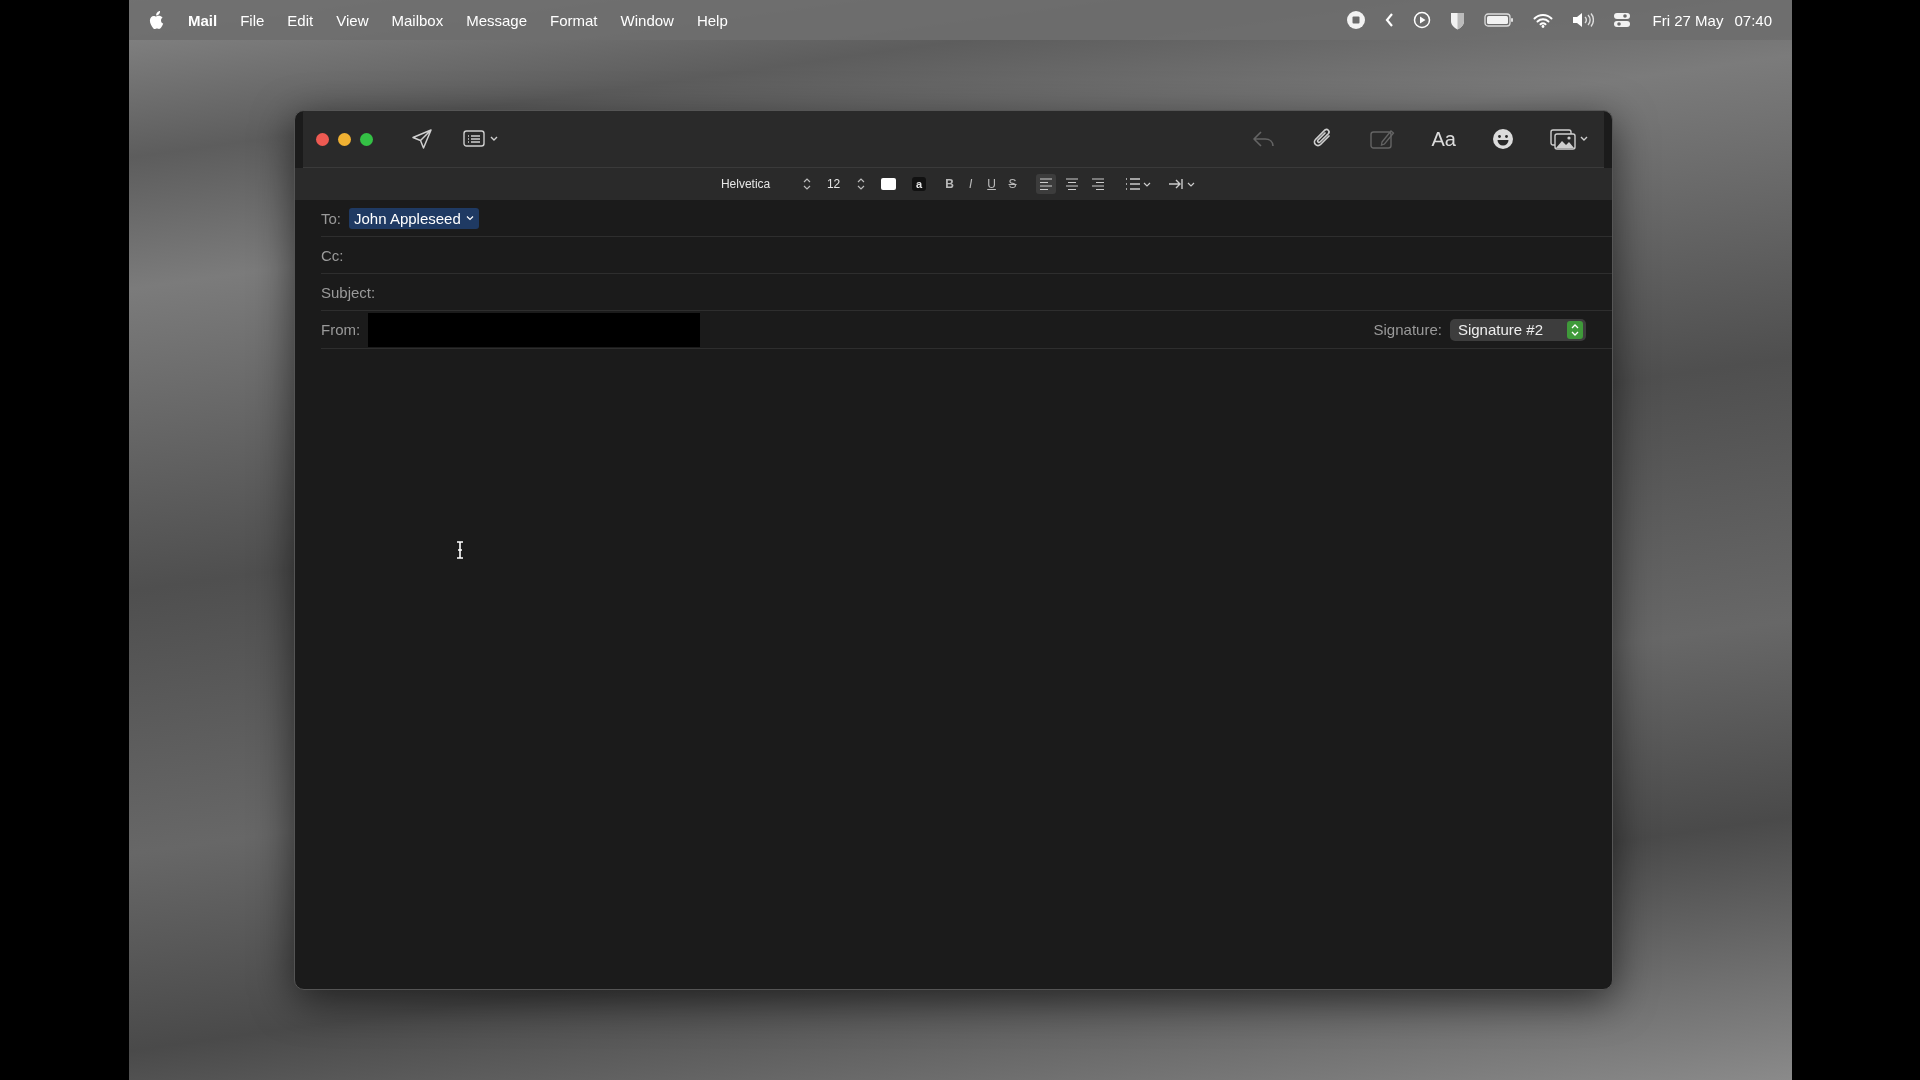 The height and width of the screenshot is (1080, 1920). What do you see at coordinates (1503, 139) in the screenshot?
I see `emoji-icon` at bounding box center [1503, 139].